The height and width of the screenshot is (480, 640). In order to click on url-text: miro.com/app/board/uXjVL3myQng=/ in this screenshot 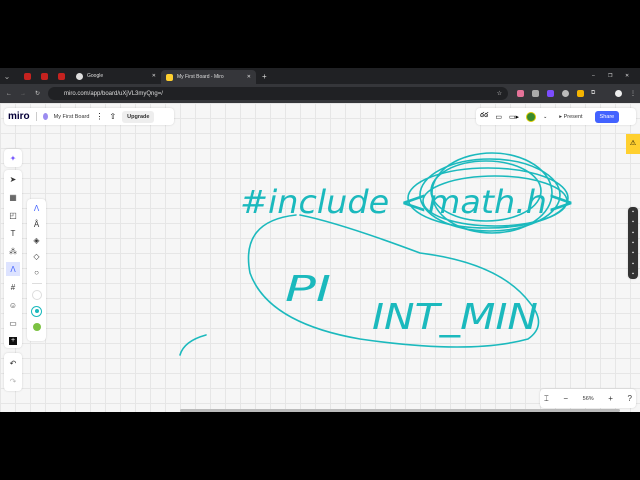, I will do `click(113, 93)`.